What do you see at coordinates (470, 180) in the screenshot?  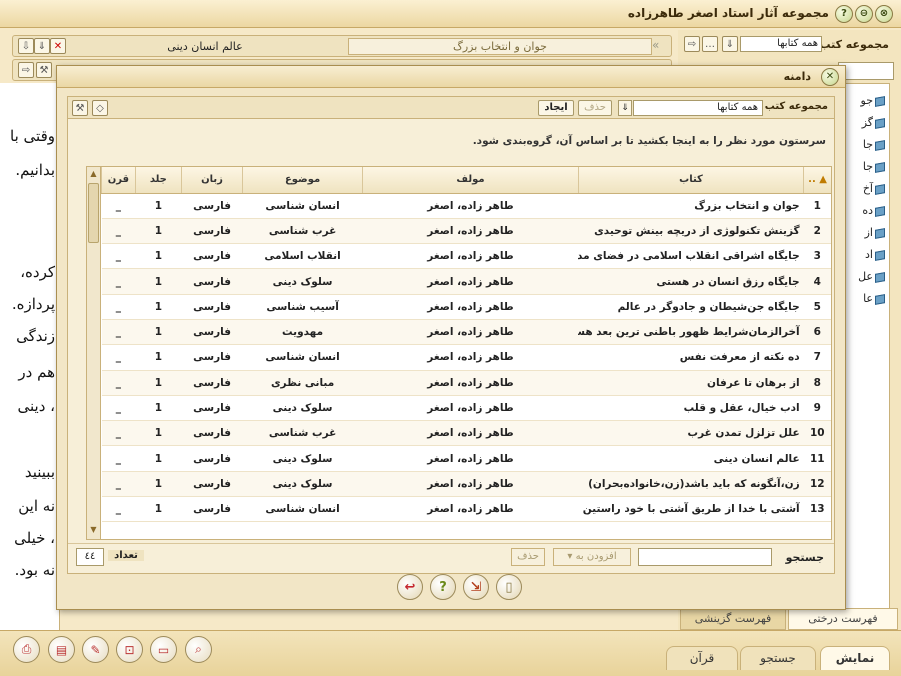 I see `column-header-author: مولف` at bounding box center [470, 180].